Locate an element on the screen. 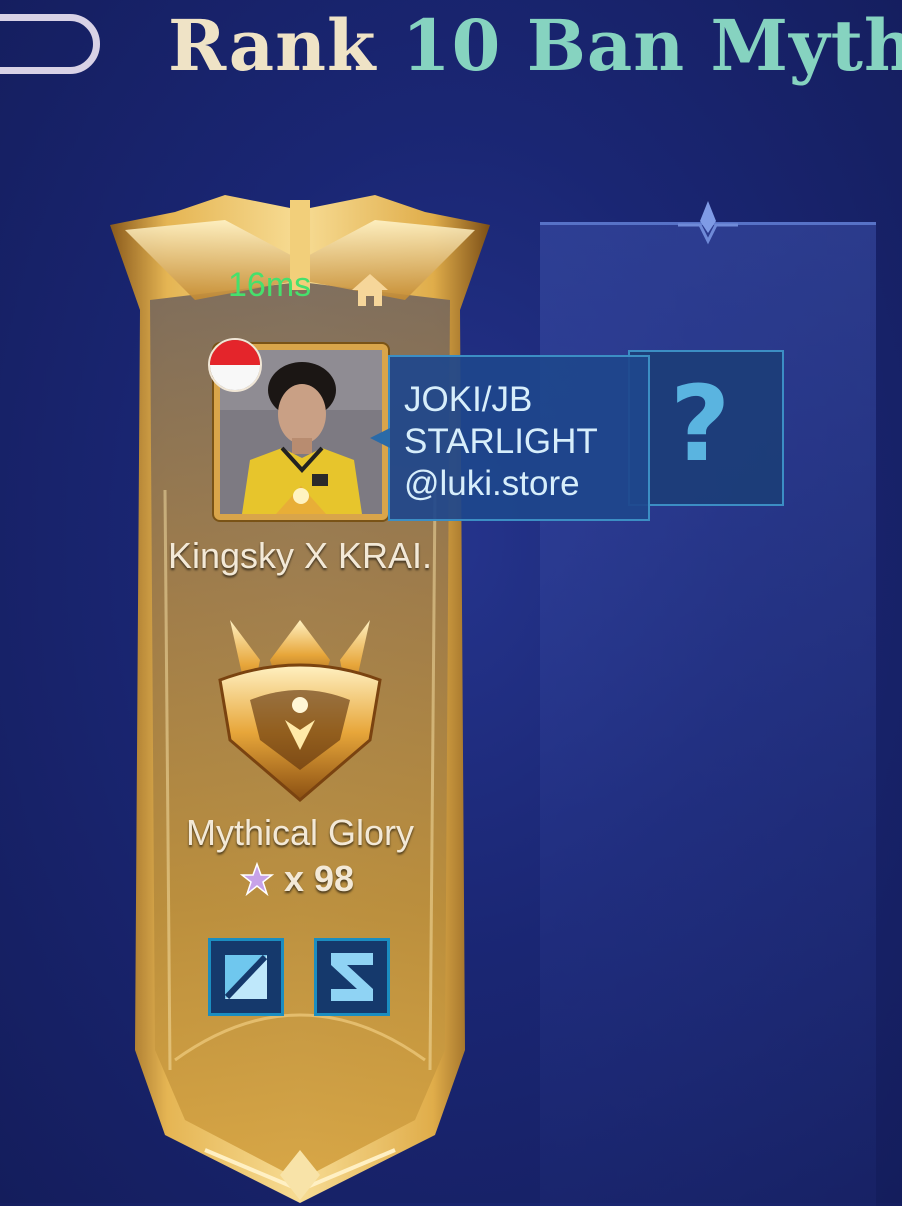 Image resolution: width=902 pixels, height=1206 pixels. tooltip-line-2: STARLIGHT is located at coordinates (501, 441).